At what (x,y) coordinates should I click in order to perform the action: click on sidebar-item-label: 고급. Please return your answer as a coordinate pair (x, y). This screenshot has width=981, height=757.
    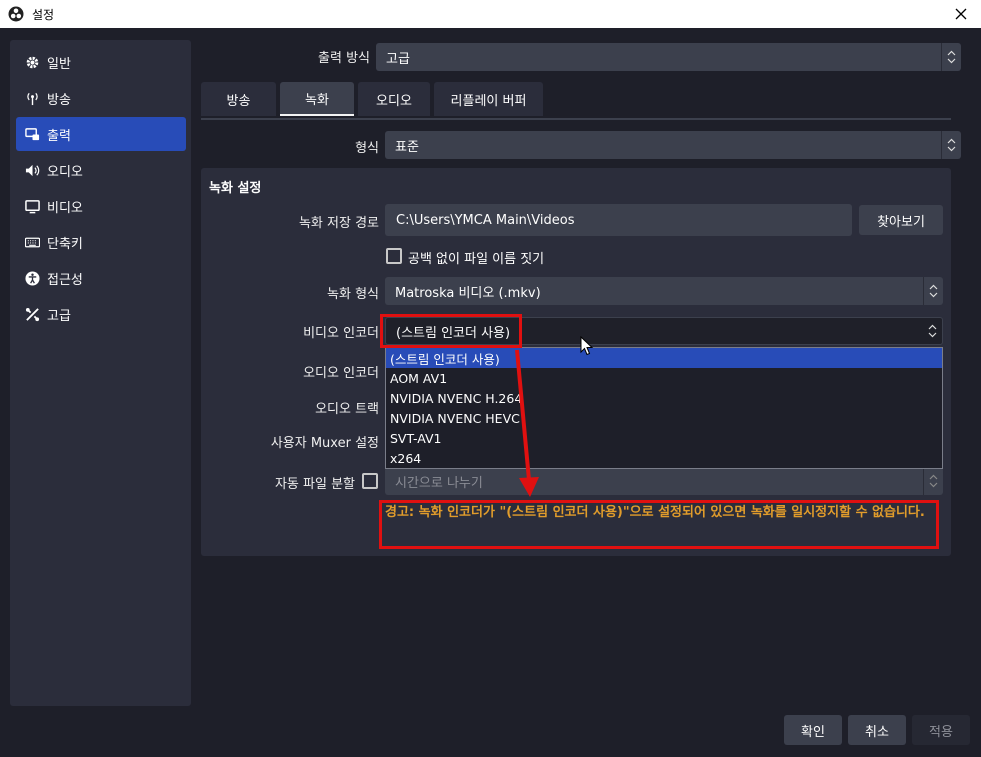
    Looking at the image, I should click on (59, 316).